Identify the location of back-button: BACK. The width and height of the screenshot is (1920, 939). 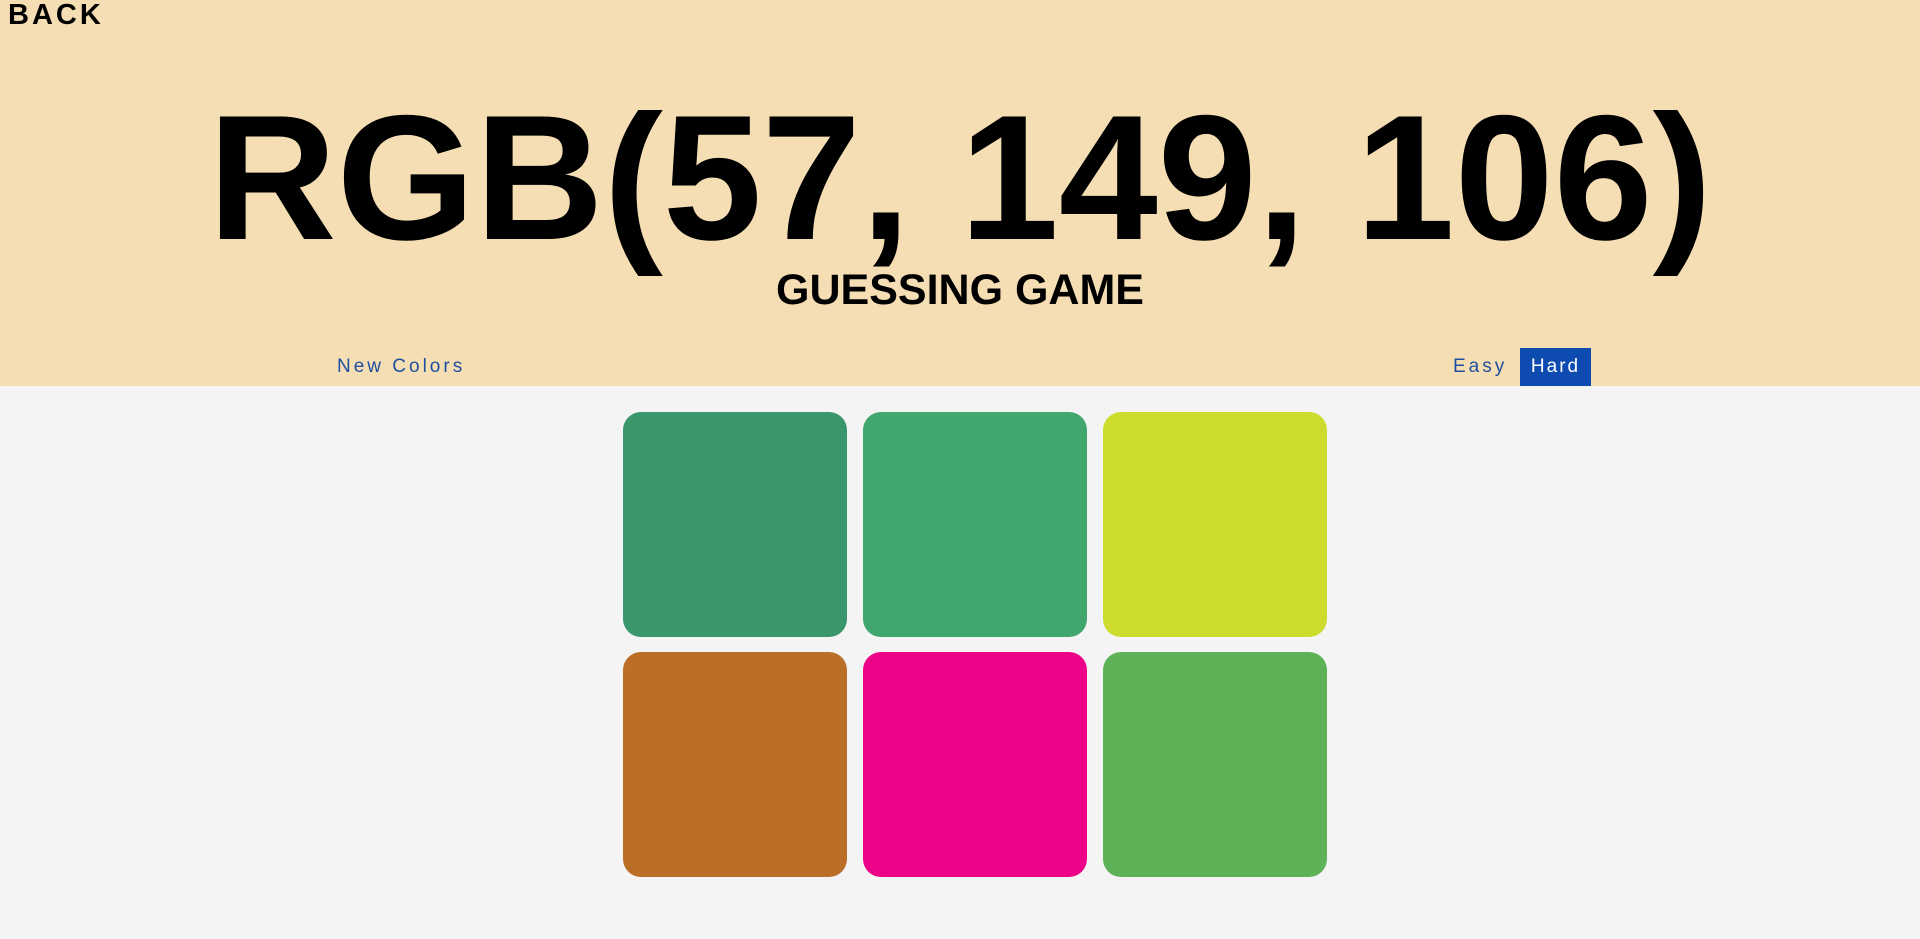
(56, 15).